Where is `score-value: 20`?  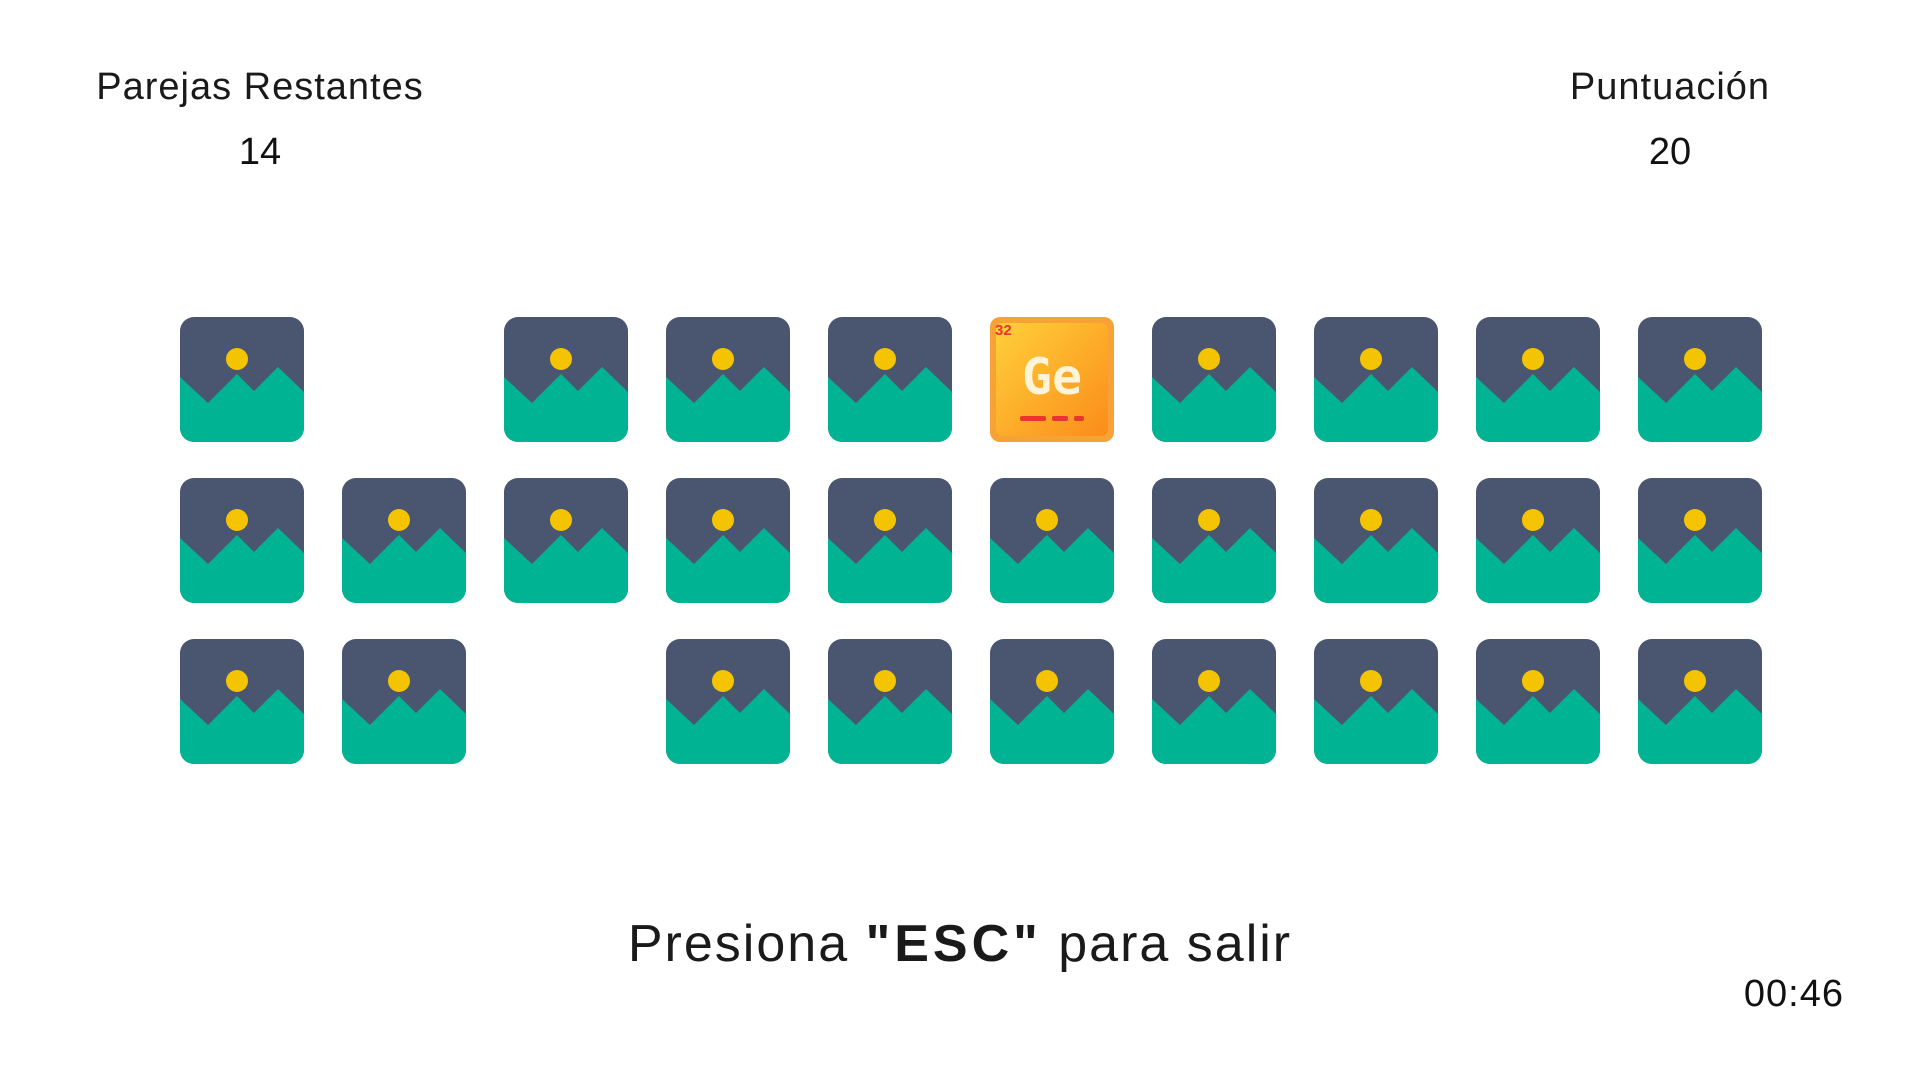 score-value: 20 is located at coordinates (1670, 152).